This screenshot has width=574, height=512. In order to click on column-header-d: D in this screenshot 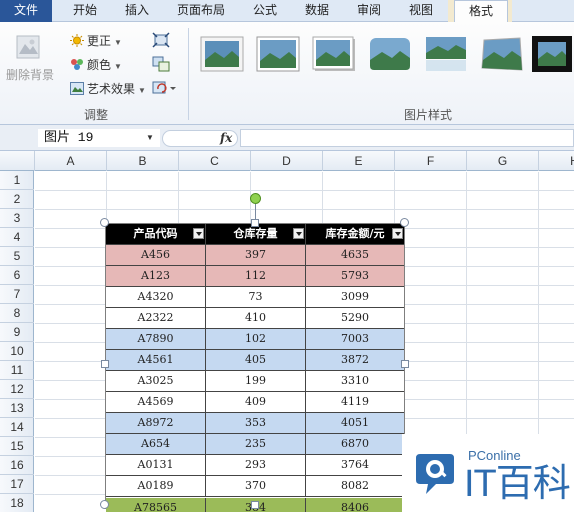, I will do `click(287, 161)`.